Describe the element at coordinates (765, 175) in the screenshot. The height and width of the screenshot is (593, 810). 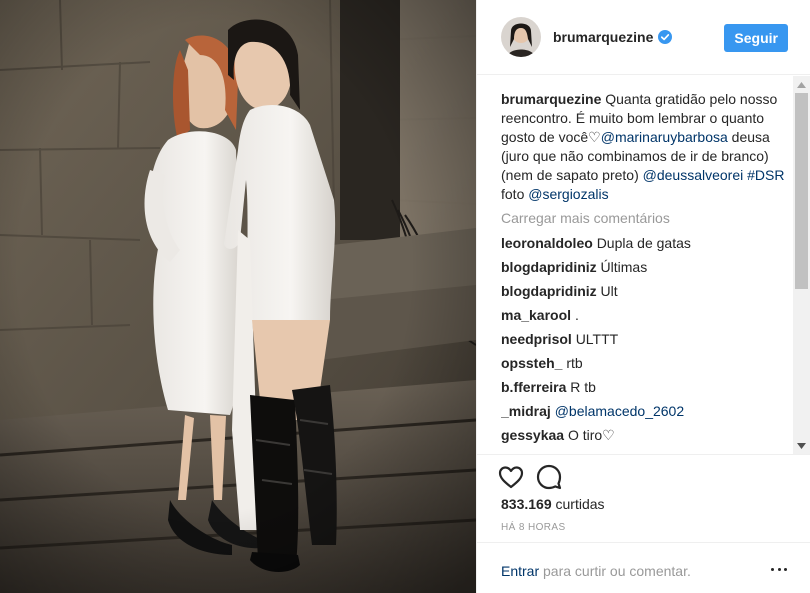
I see `caption-hashtag: #DSR` at that location.